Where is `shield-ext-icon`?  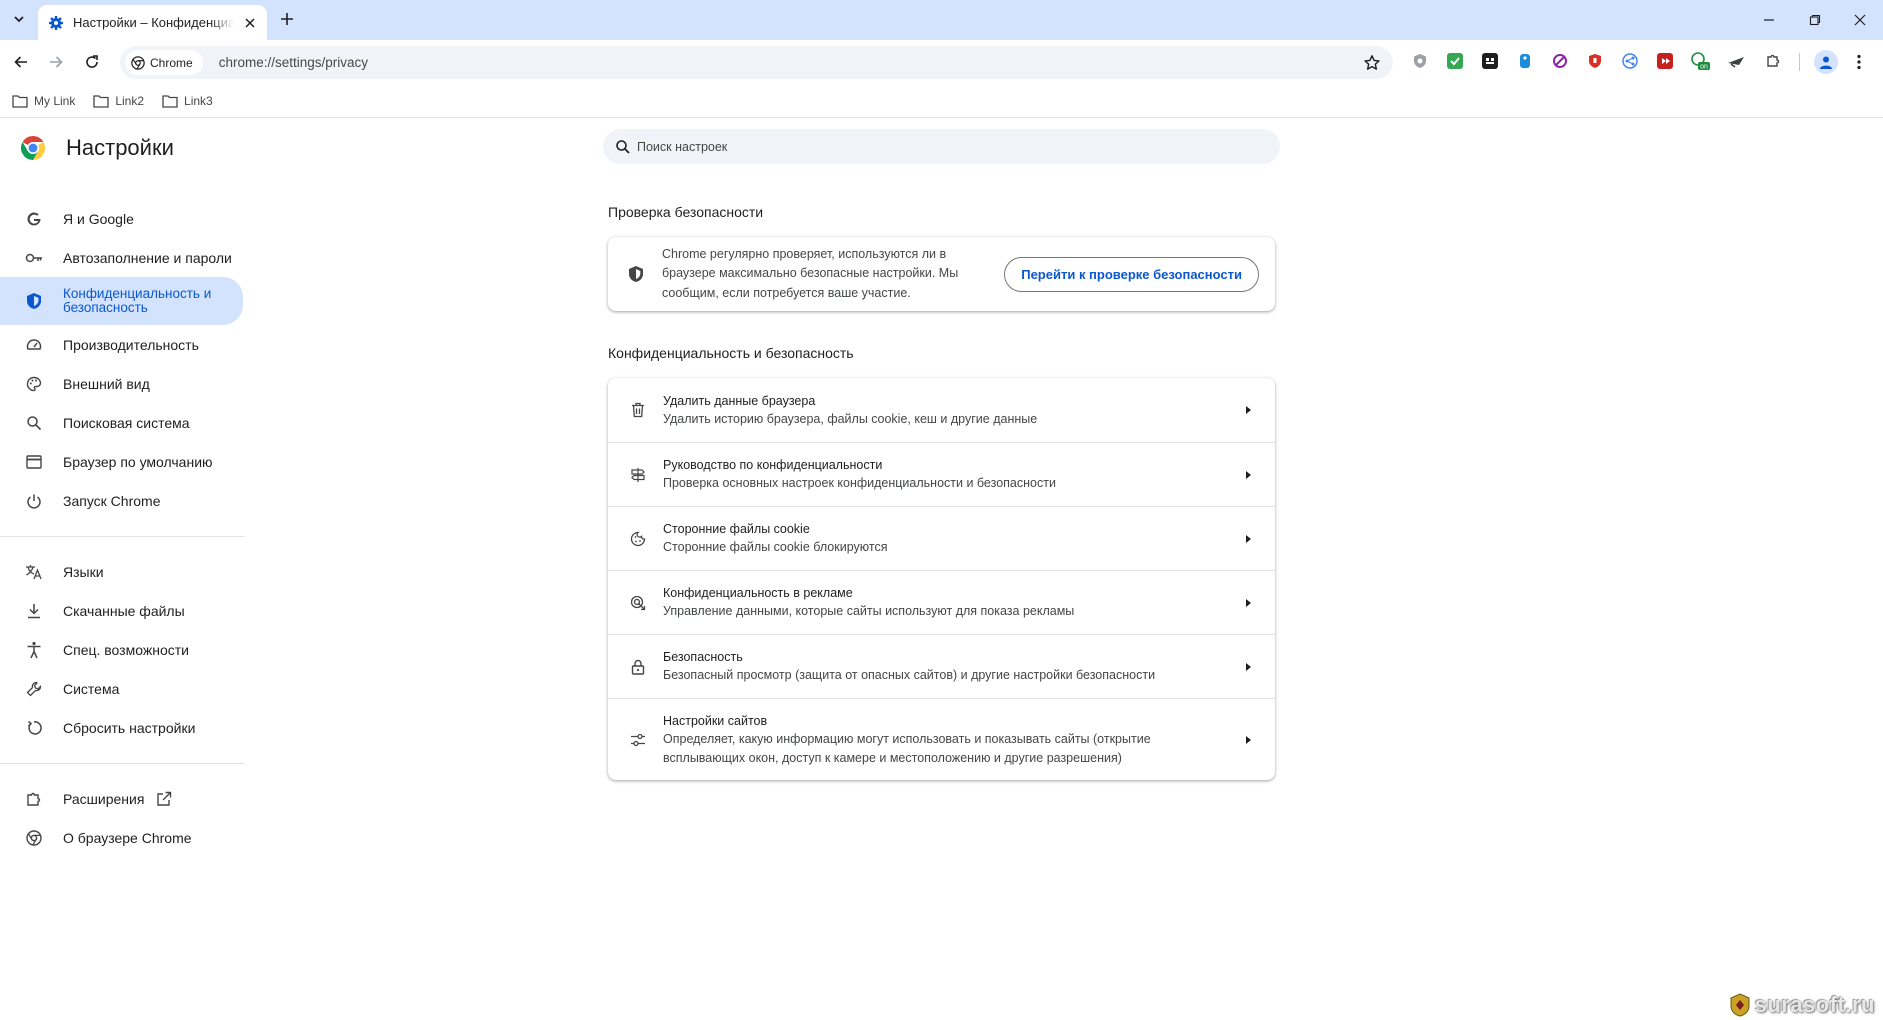
shield-ext-icon is located at coordinates (1420, 61).